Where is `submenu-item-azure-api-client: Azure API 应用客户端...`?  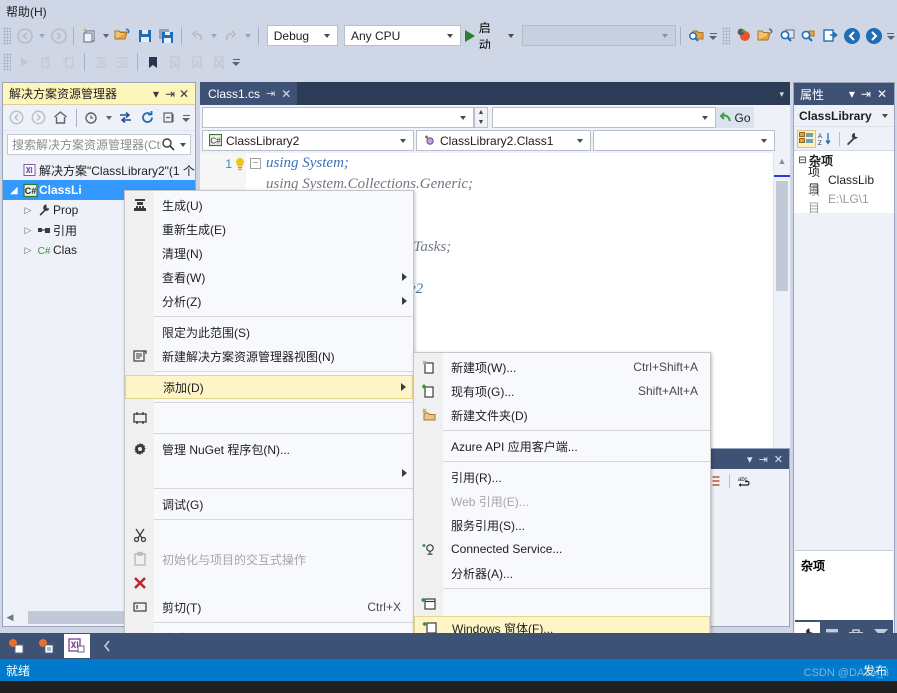
submenu-item-azure-api-client: Azure API 应用客户端... is located at coordinates (562, 446).